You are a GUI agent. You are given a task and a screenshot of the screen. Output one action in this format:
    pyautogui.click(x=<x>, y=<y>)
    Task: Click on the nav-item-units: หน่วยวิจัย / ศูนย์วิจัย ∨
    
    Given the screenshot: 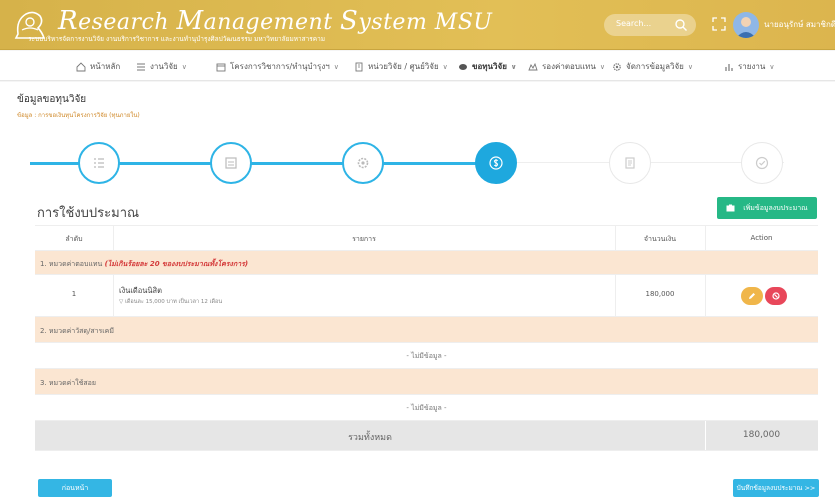 What is the action you would take?
    pyautogui.click(x=401, y=66)
    